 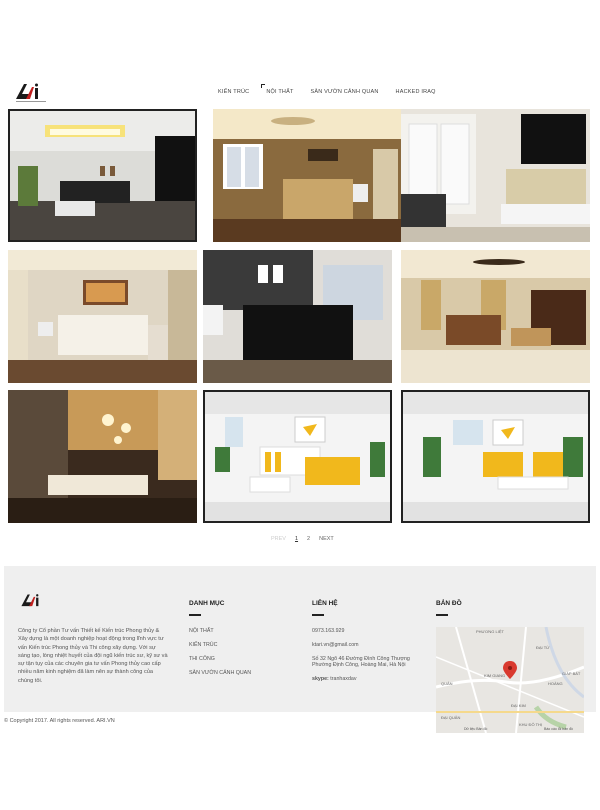 What do you see at coordinates (447, 683) in the screenshot?
I see `map-label: QUÂN` at bounding box center [447, 683].